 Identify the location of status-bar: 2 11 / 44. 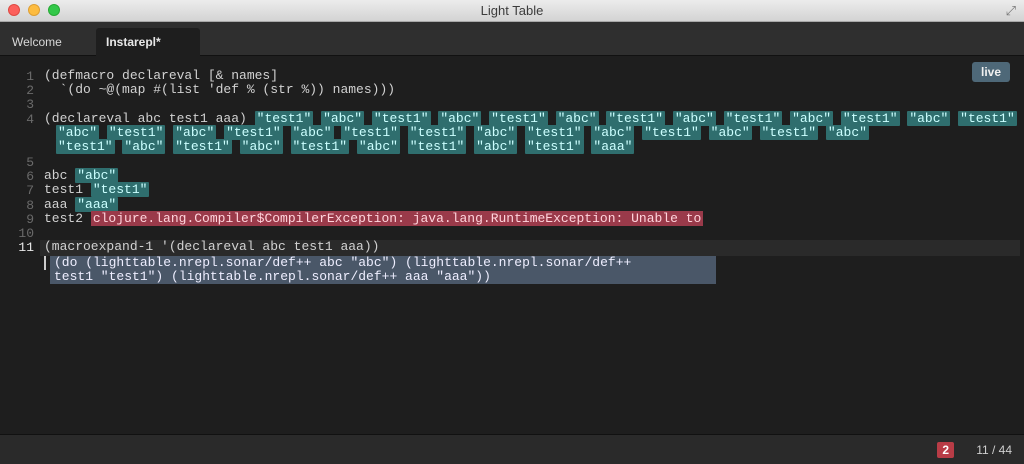
(512, 449).